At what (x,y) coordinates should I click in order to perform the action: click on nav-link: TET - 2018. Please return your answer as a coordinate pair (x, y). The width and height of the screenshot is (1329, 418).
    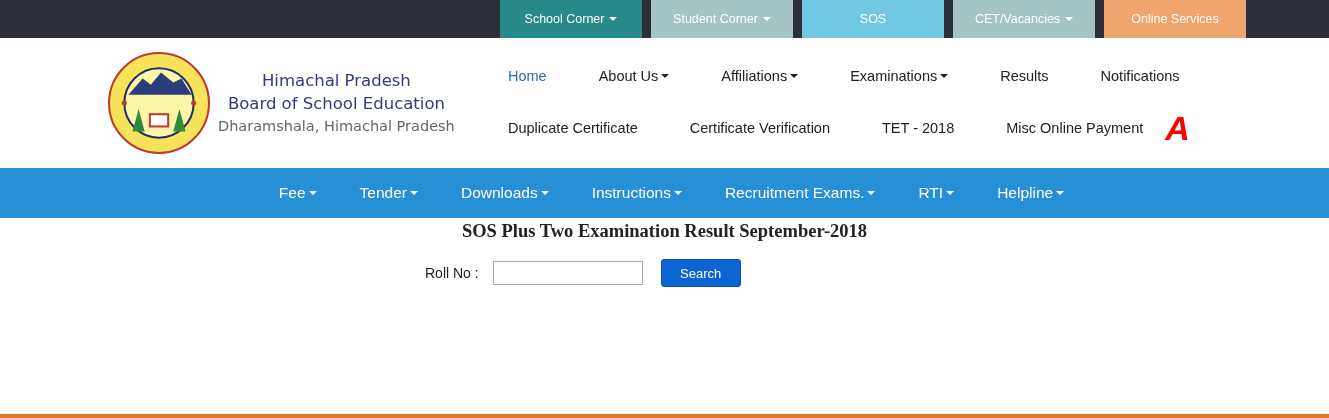
    Looking at the image, I should click on (918, 128).